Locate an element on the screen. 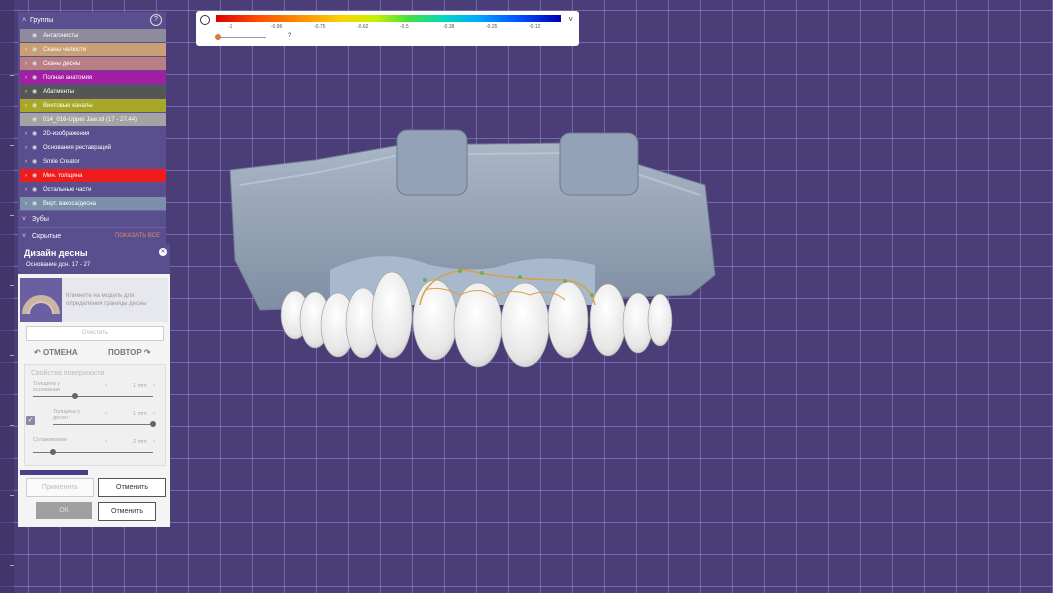  group-label: 014_016-Upper Jaw.stl (17 - 27.44) is located at coordinates (90, 119).